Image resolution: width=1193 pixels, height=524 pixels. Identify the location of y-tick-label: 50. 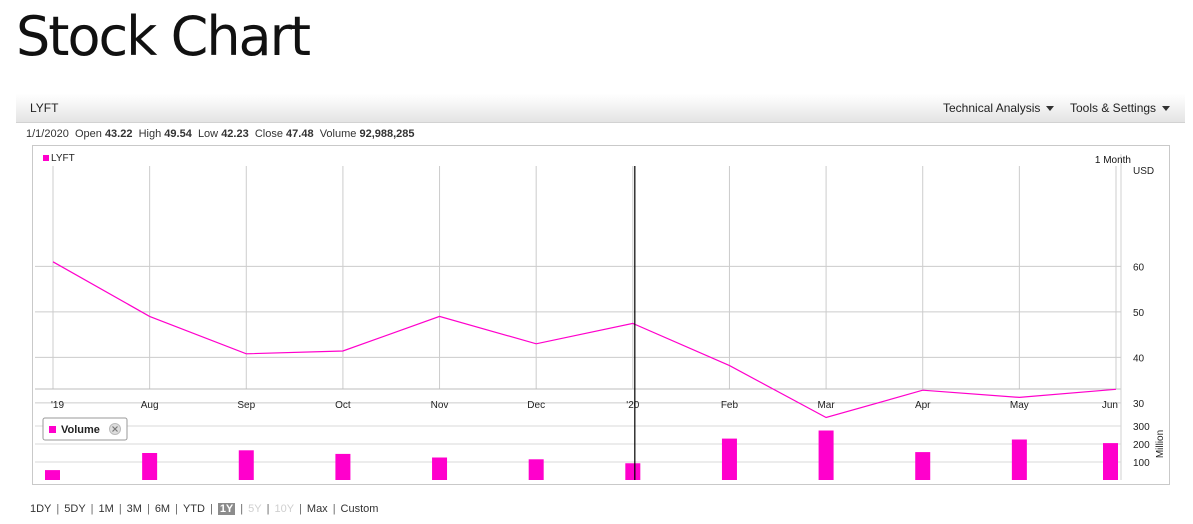
(1139, 313).